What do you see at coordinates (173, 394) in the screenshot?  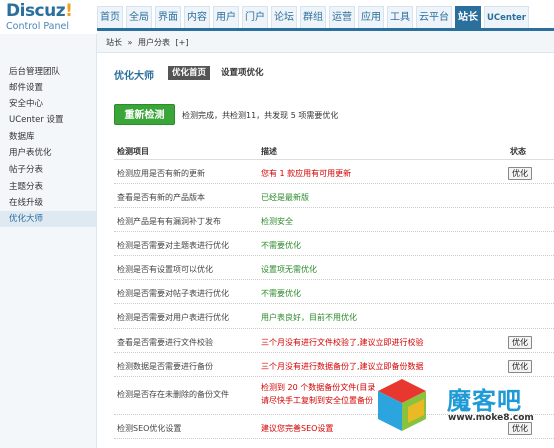 I see `check-item: 检测是否存在未删除的备份文件` at bounding box center [173, 394].